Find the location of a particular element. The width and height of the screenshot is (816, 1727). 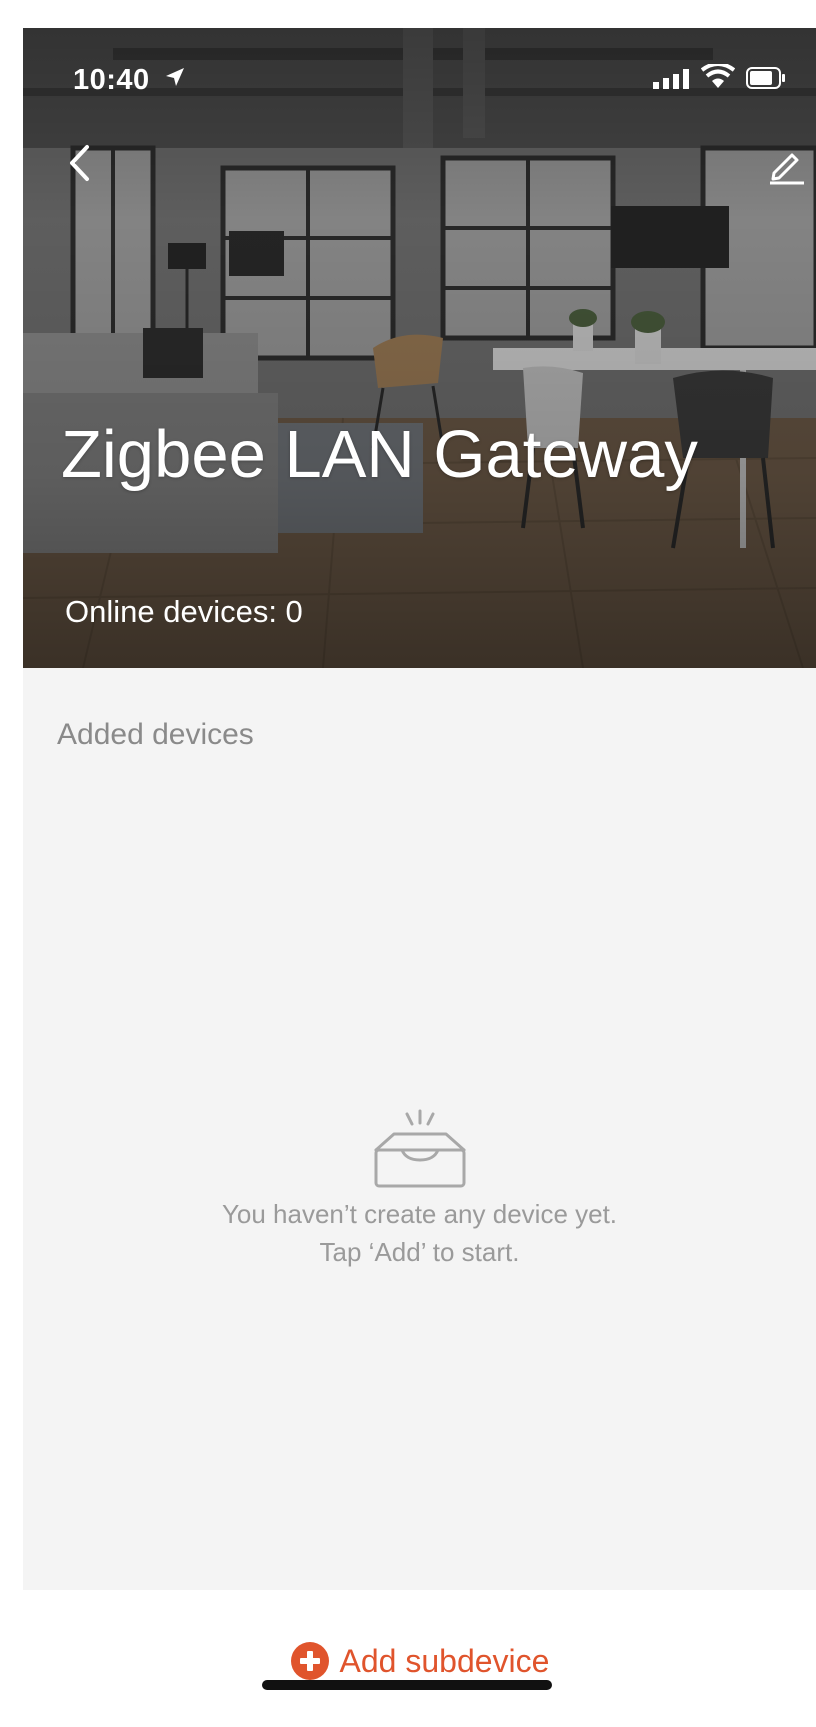

wifi-icon is located at coordinates (718, 76).